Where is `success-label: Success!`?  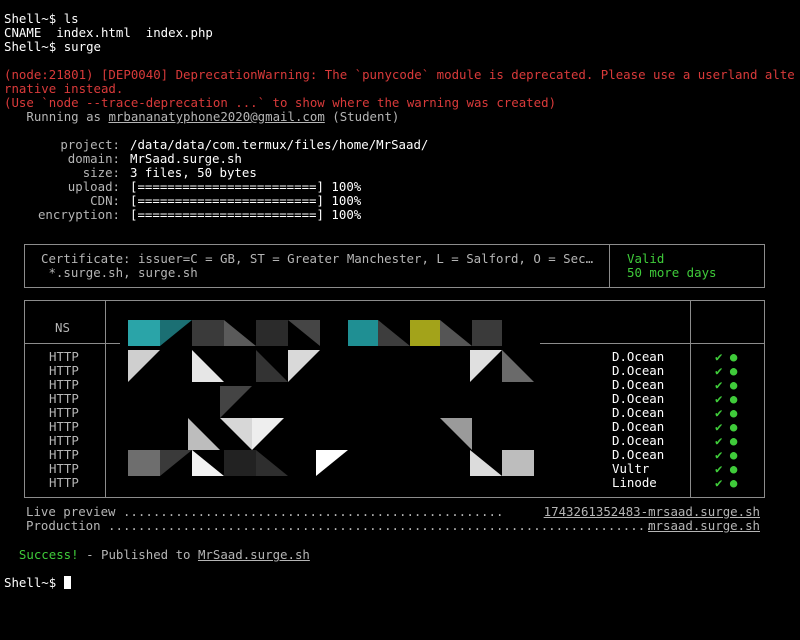 success-label: Success! is located at coordinates (48, 554).